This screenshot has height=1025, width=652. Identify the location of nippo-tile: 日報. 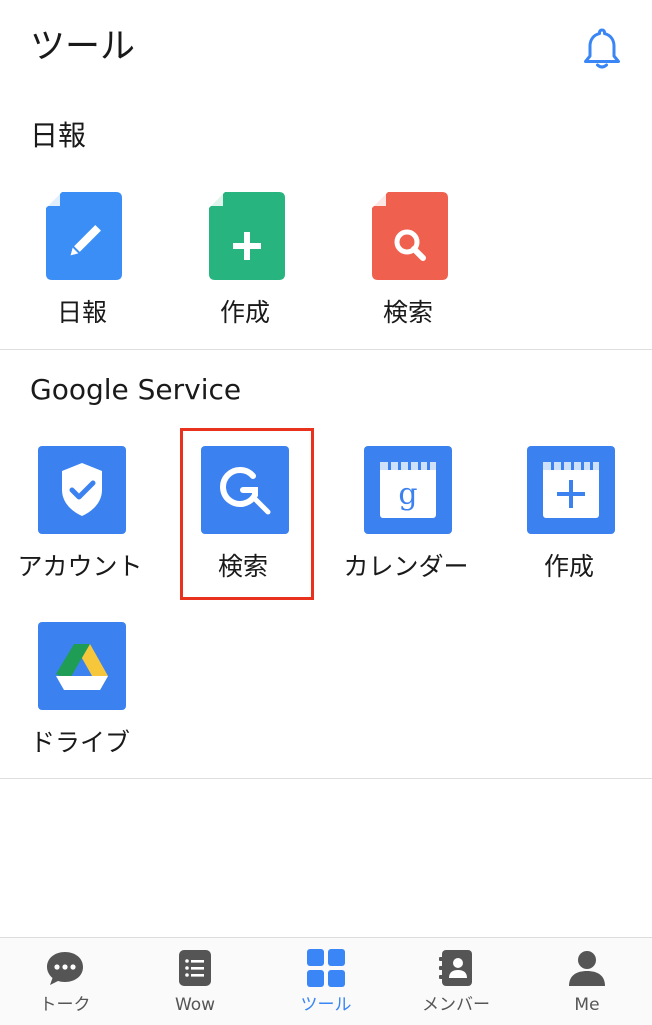
(82, 272).